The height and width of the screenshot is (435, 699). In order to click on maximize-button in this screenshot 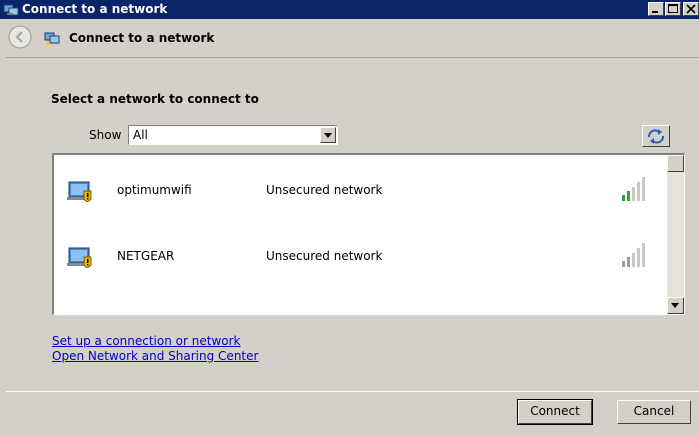, I will do `click(673, 9)`.